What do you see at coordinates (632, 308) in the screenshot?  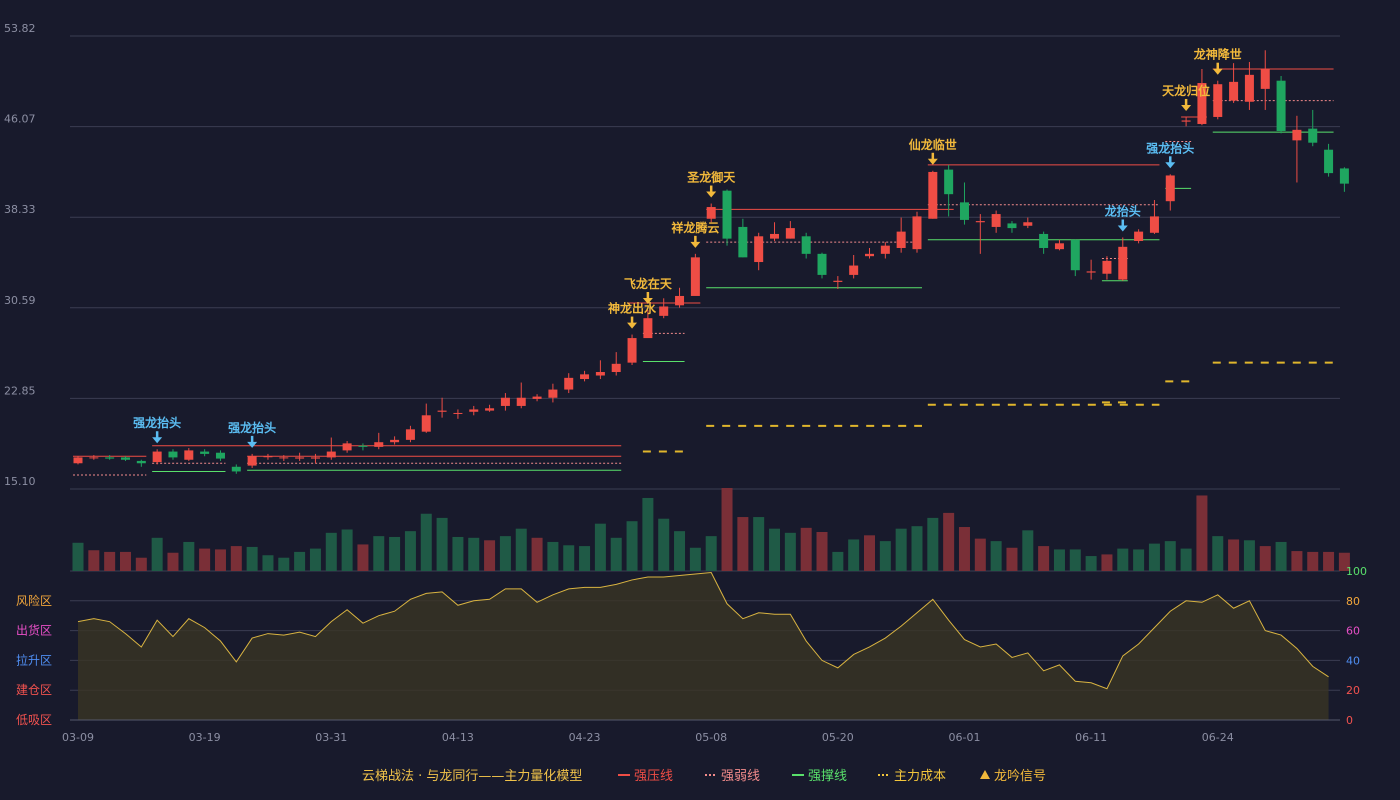 I see `signal-label: 神龙出水` at bounding box center [632, 308].